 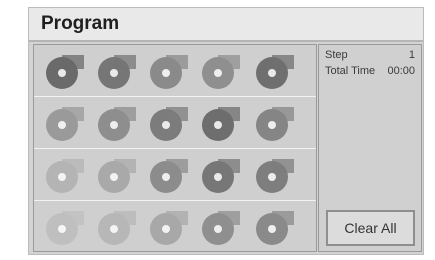 What do you see at coordinates (80, 23) in the screenshot?
I see `window-title: Program` at bounding box center [80, 23].